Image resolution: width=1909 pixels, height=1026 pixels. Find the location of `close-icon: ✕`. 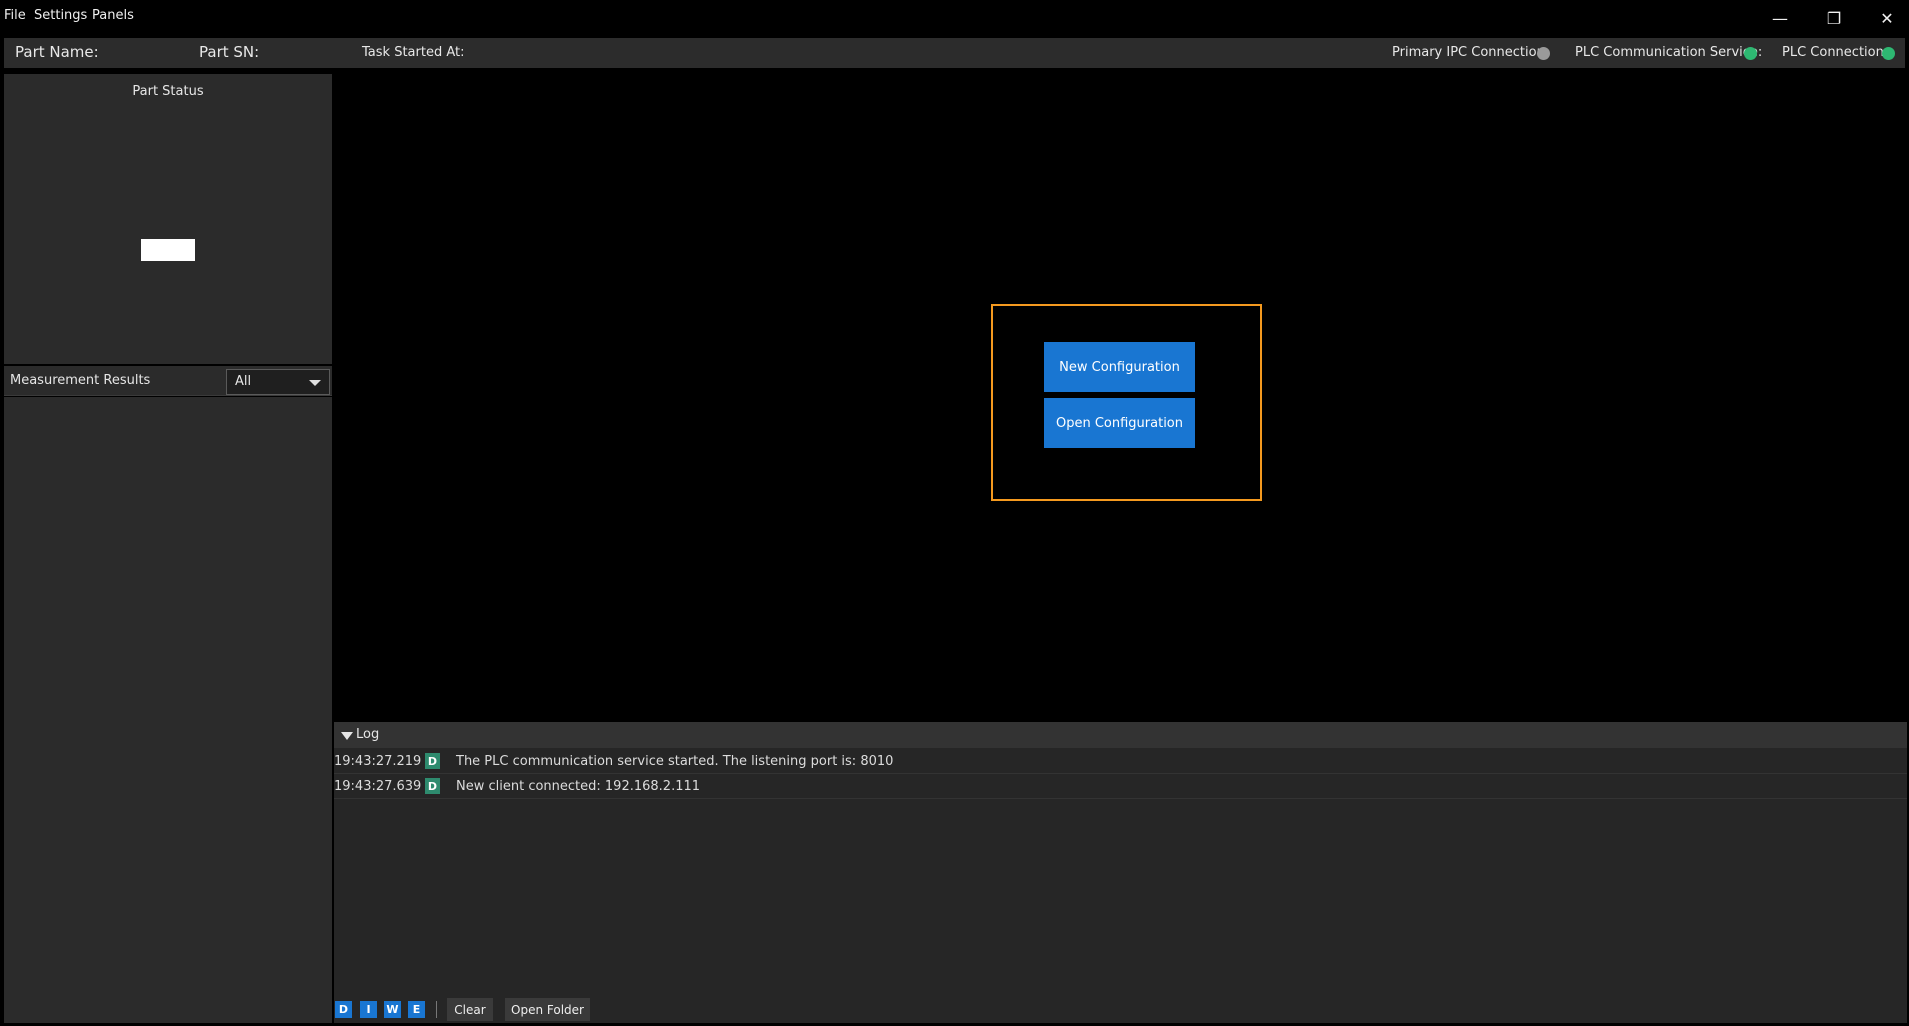

close-icon: ✕ is located at coordinates (1887, 18).